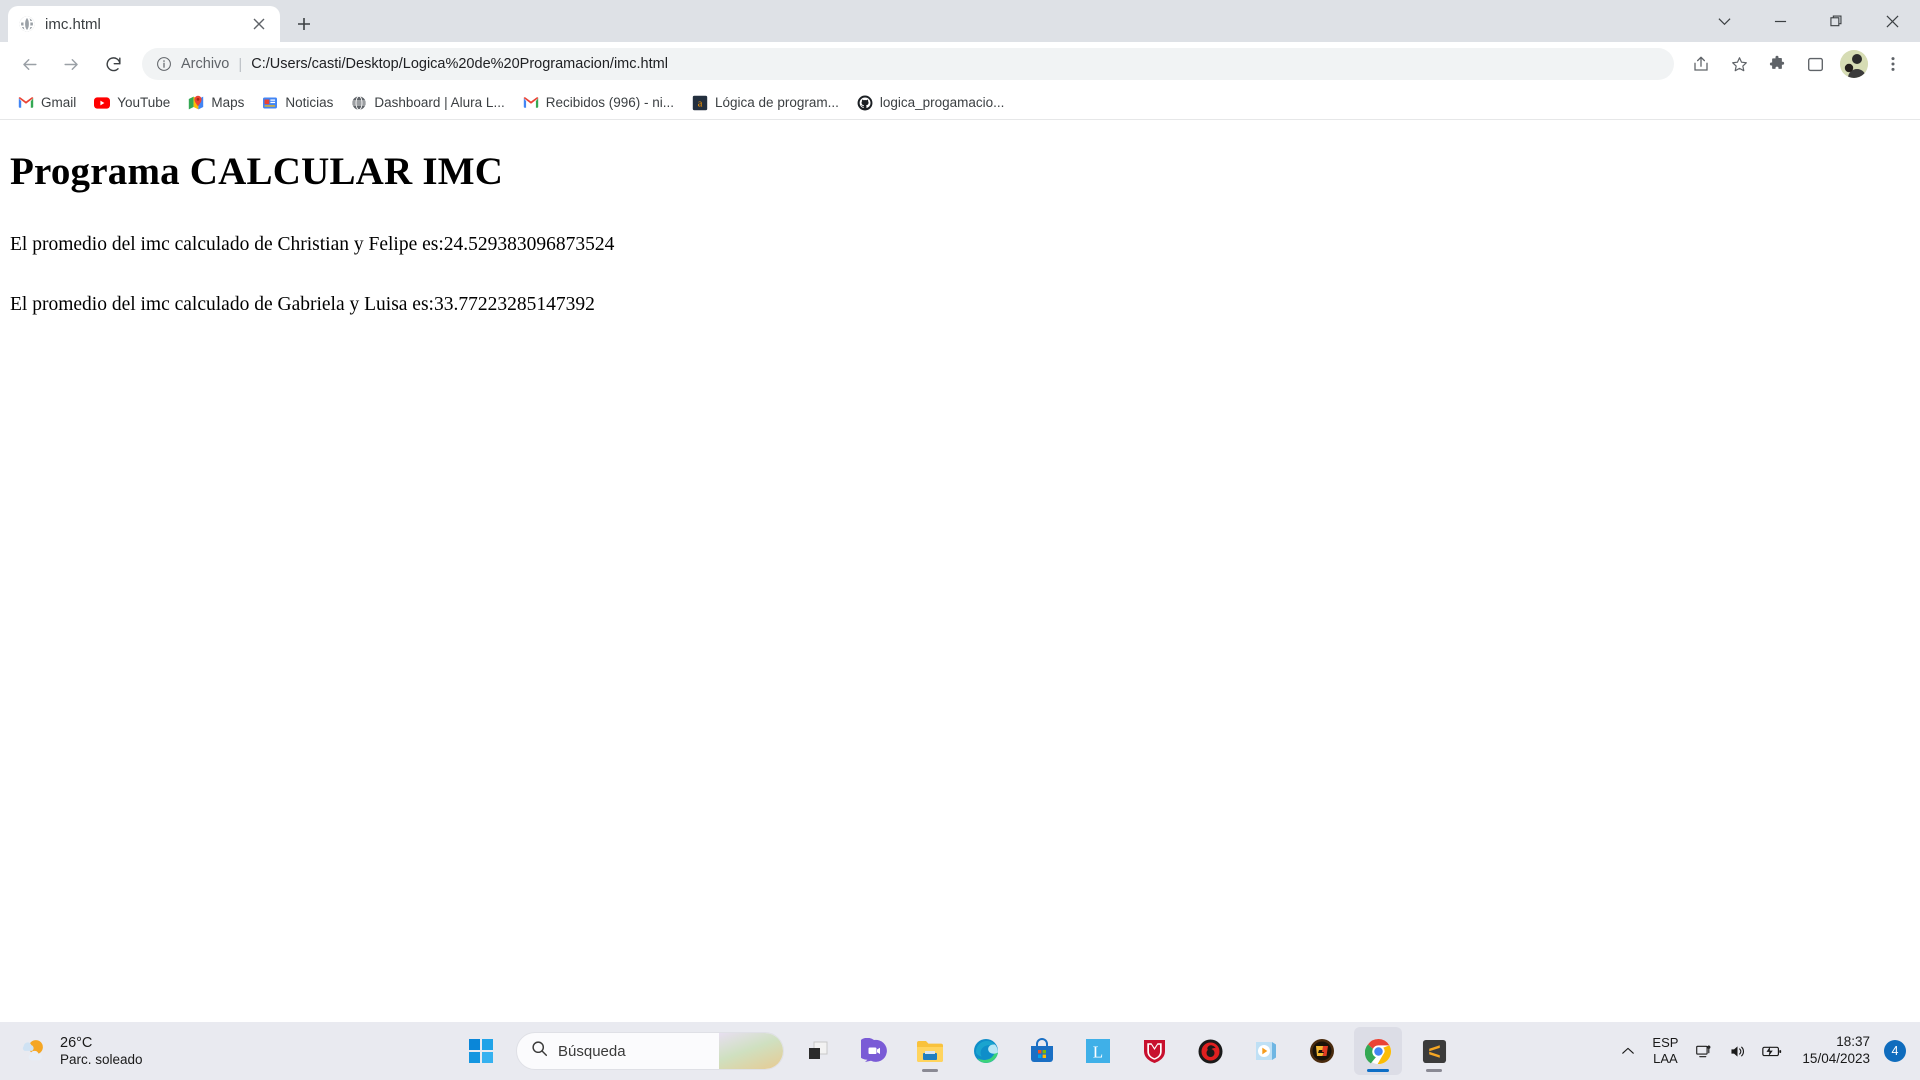  Describe the element at coordinates (309, 102) in the screenshot. I see `bookmark-label: Noticias` at that location.